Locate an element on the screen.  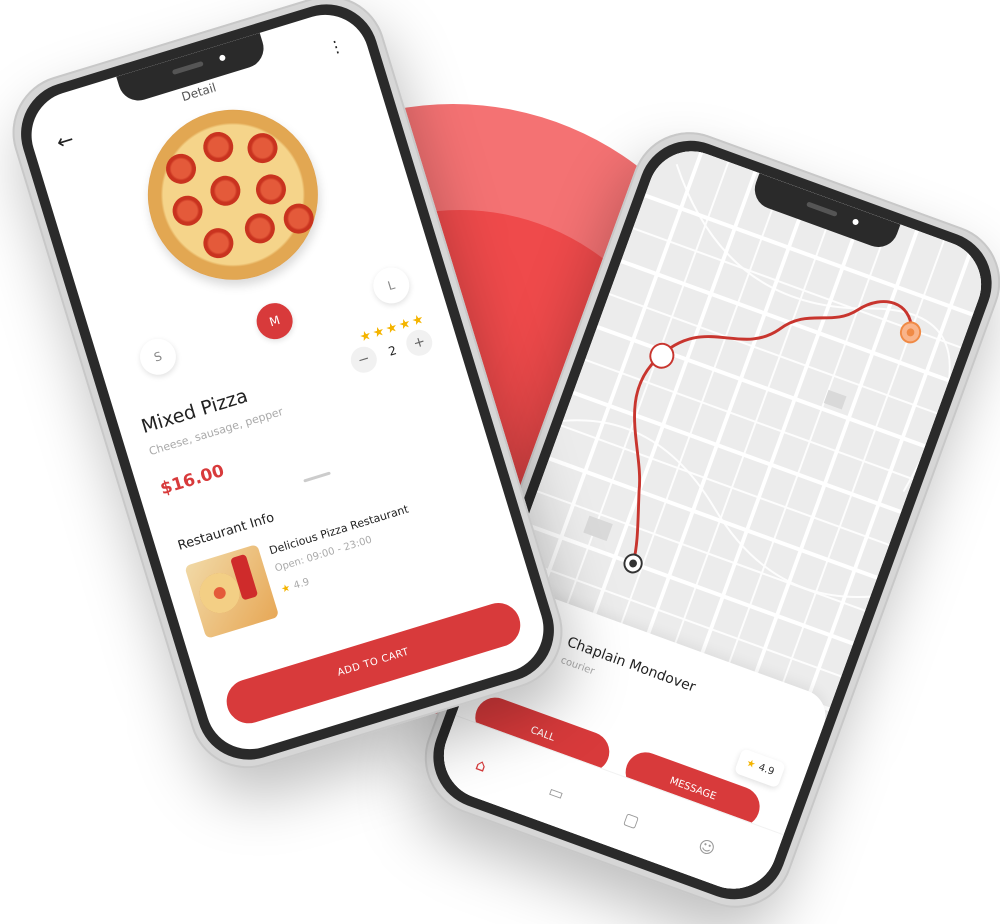
restaurant-rating: ★4.9 is located at coordinates (295, 586).